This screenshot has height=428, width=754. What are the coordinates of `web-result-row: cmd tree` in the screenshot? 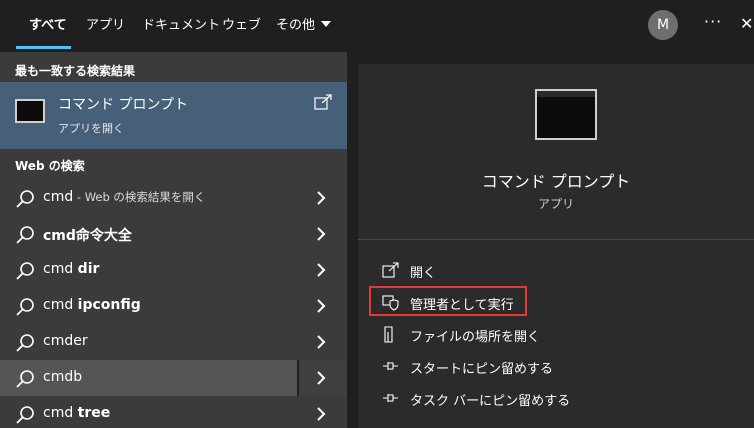 It's located at (173, 412).